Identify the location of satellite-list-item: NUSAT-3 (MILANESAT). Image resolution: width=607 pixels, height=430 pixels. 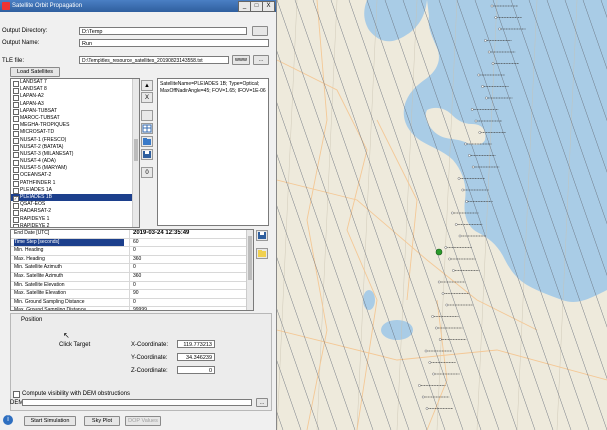
(75, 155).